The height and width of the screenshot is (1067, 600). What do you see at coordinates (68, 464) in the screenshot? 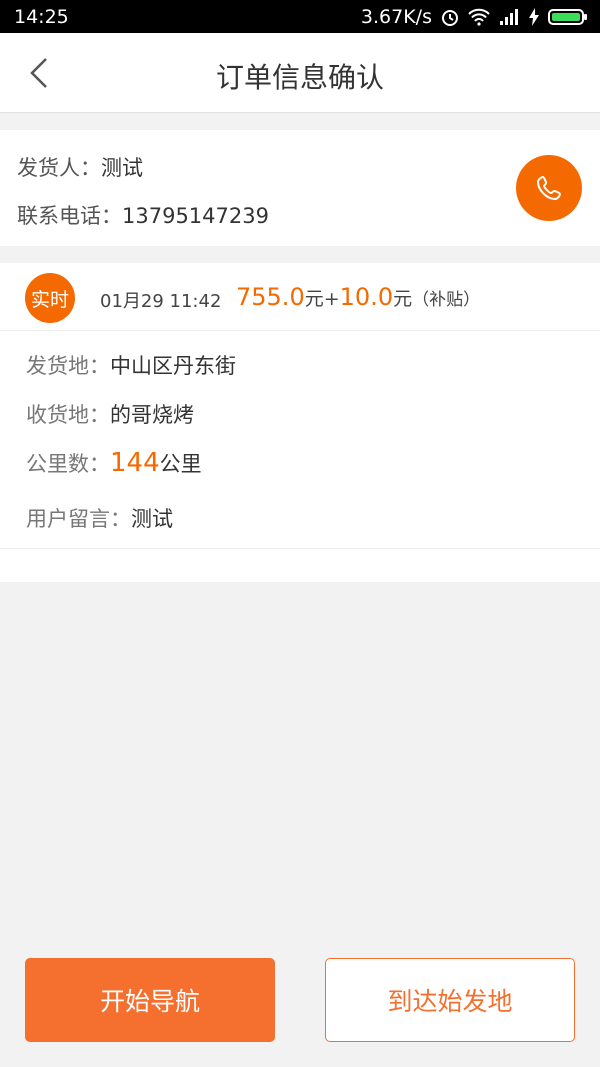
I see `distance-label: 公里数：` at bounding box center [68, 464].